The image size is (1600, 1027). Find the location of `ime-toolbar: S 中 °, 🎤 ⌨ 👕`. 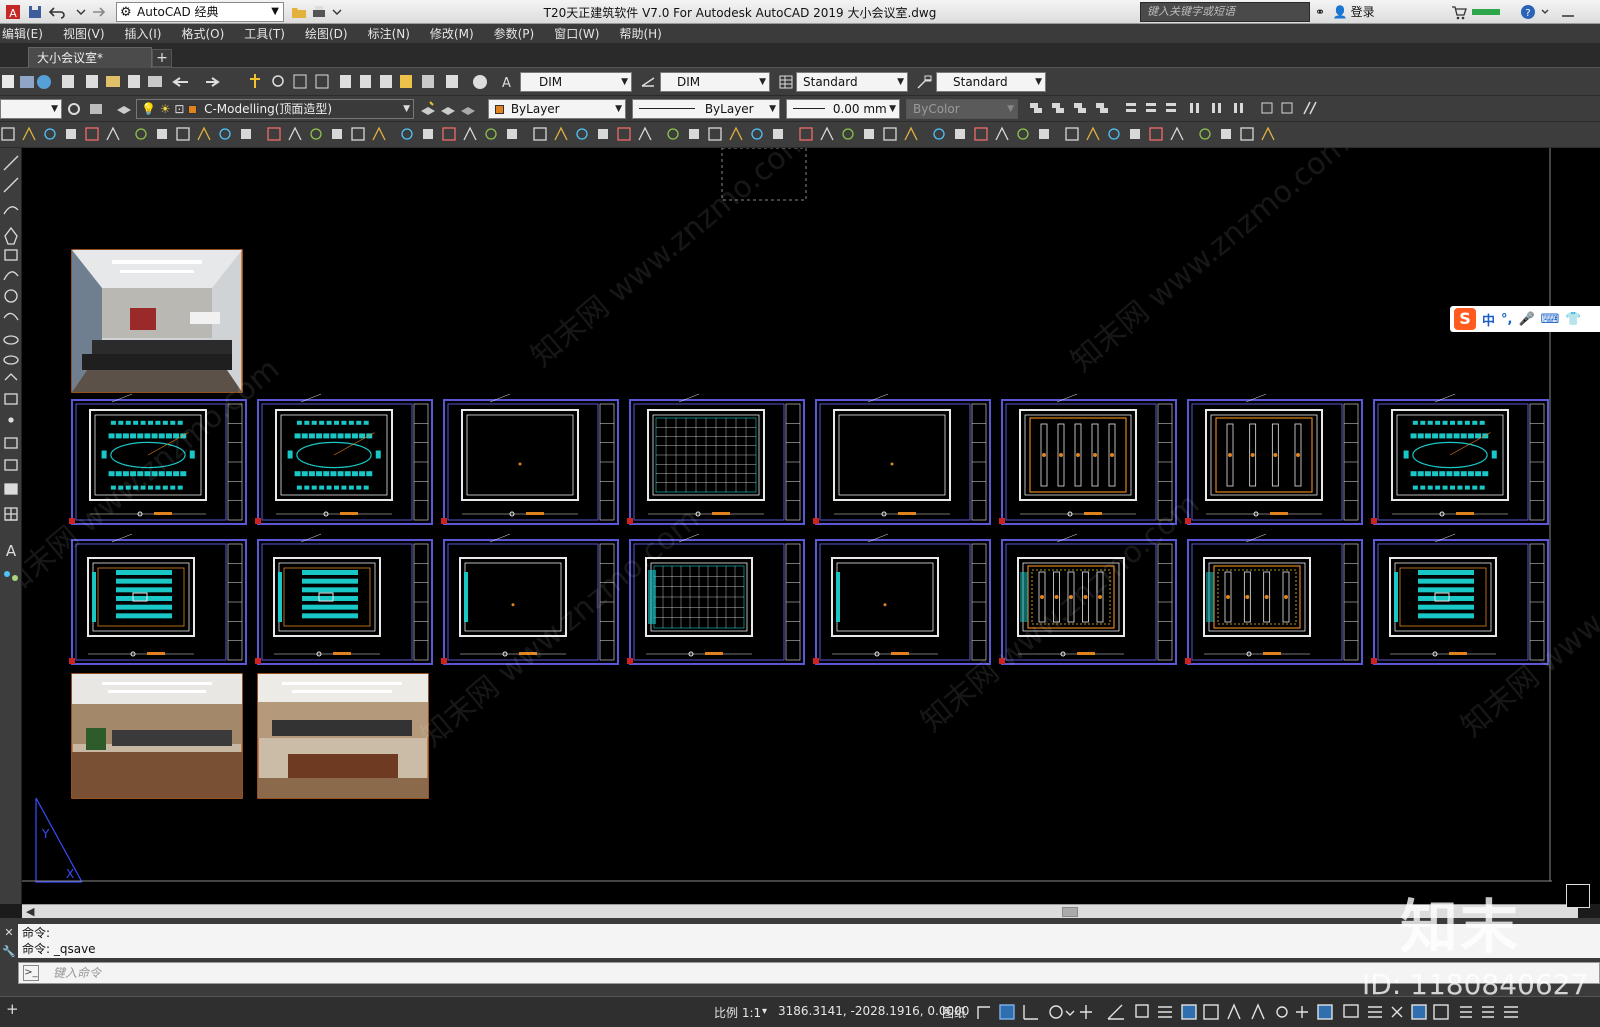

ime-toolbar: S 中 °, 🎤 ⌨ 👕 is located at coordinates (1525, 319).